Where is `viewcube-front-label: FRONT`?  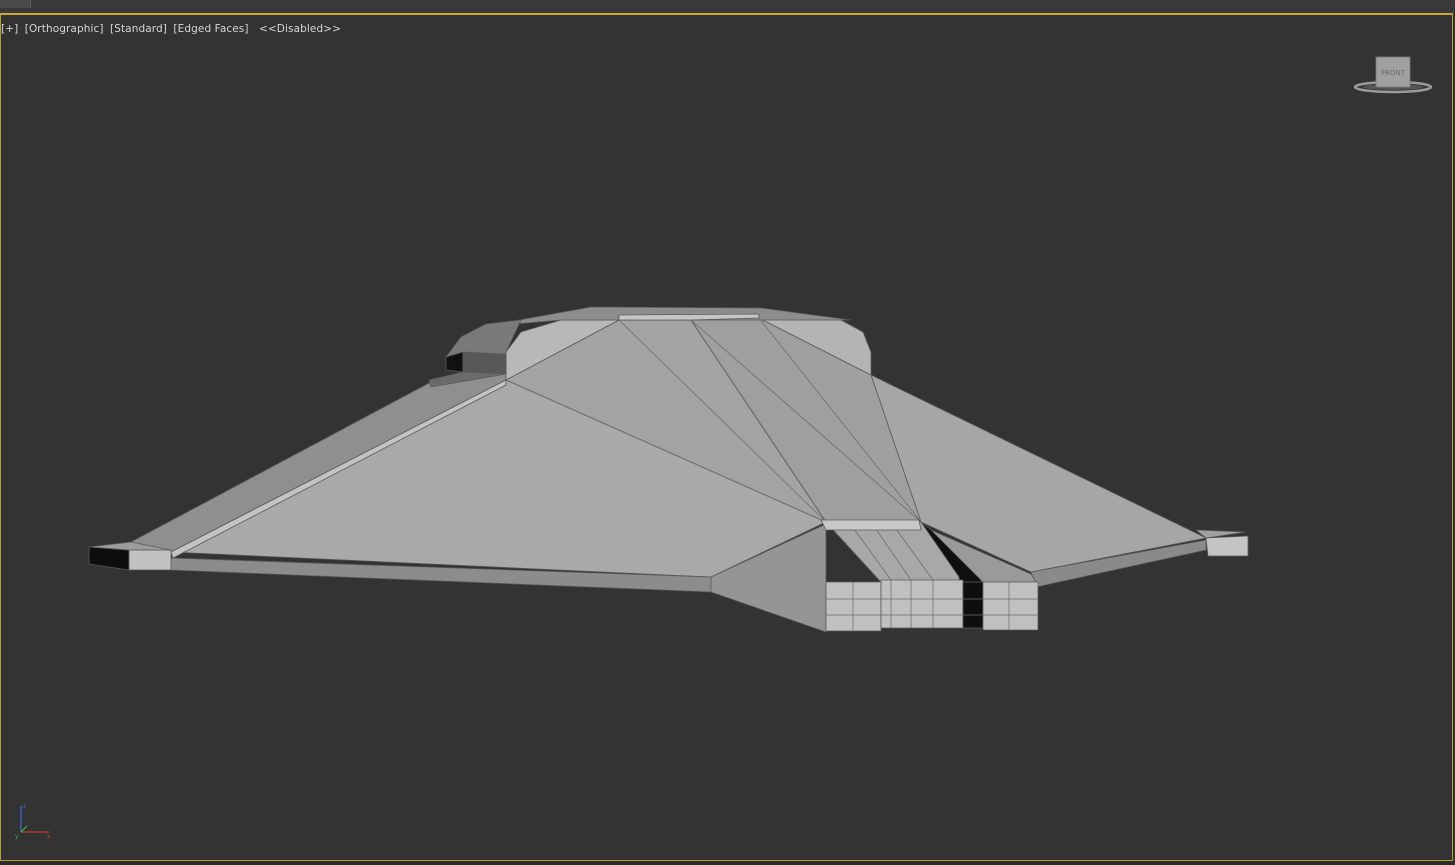
viewcube-front-label: FRONT is located at coordinates (1393, 73).